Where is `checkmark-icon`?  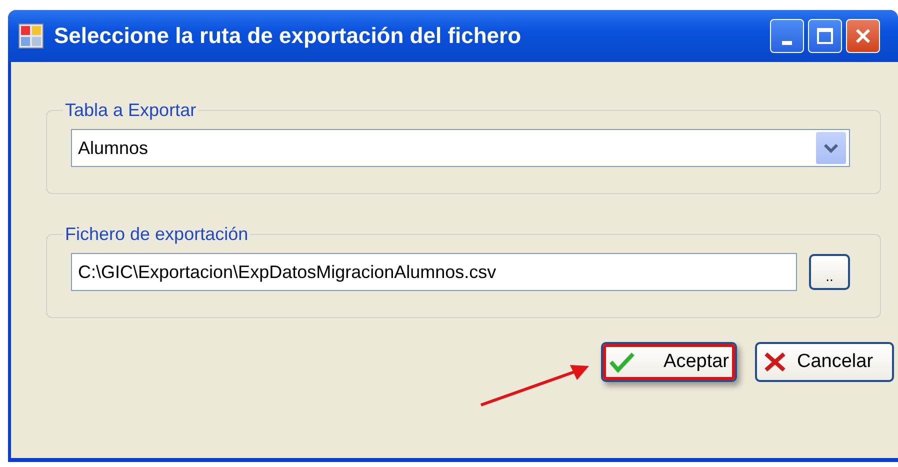 checkmark-icon is located at coordinates (622, 362).